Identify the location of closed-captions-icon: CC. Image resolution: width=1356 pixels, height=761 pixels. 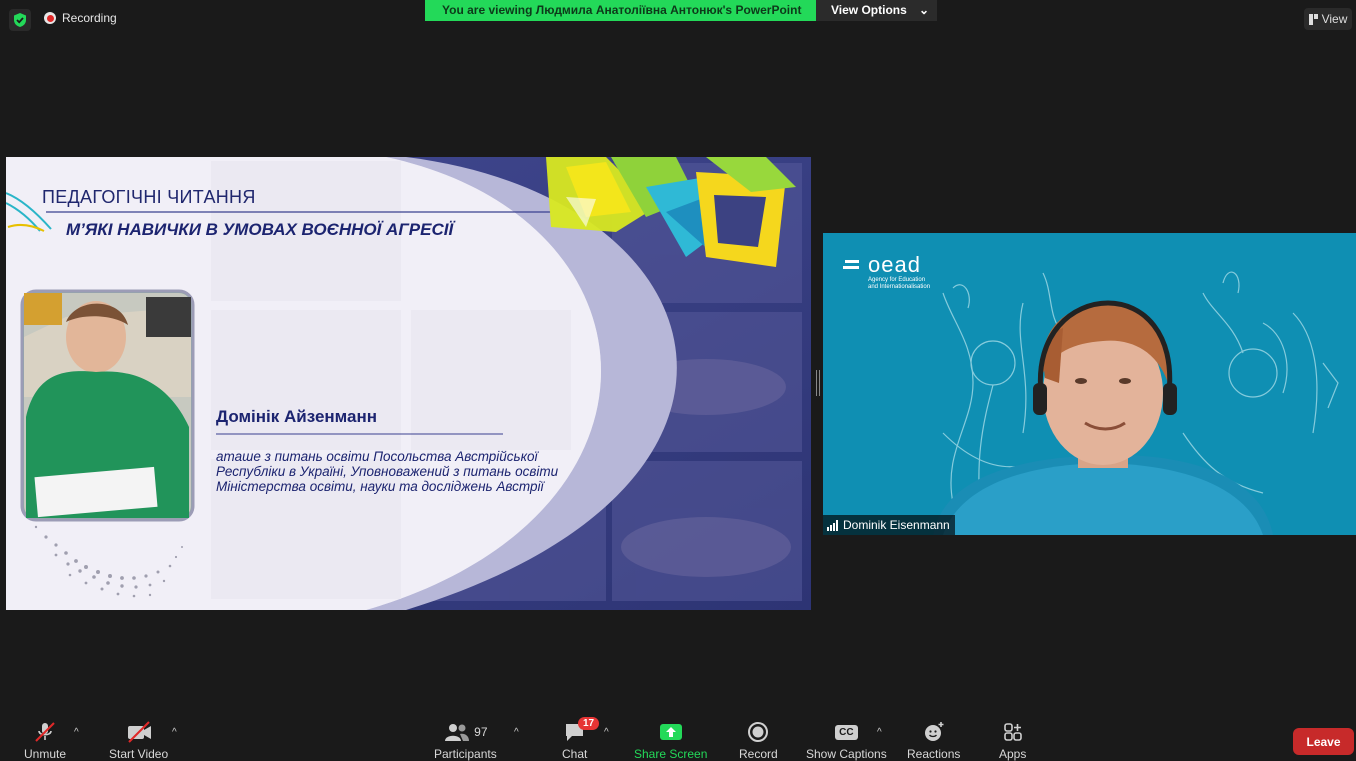
(846, 732).